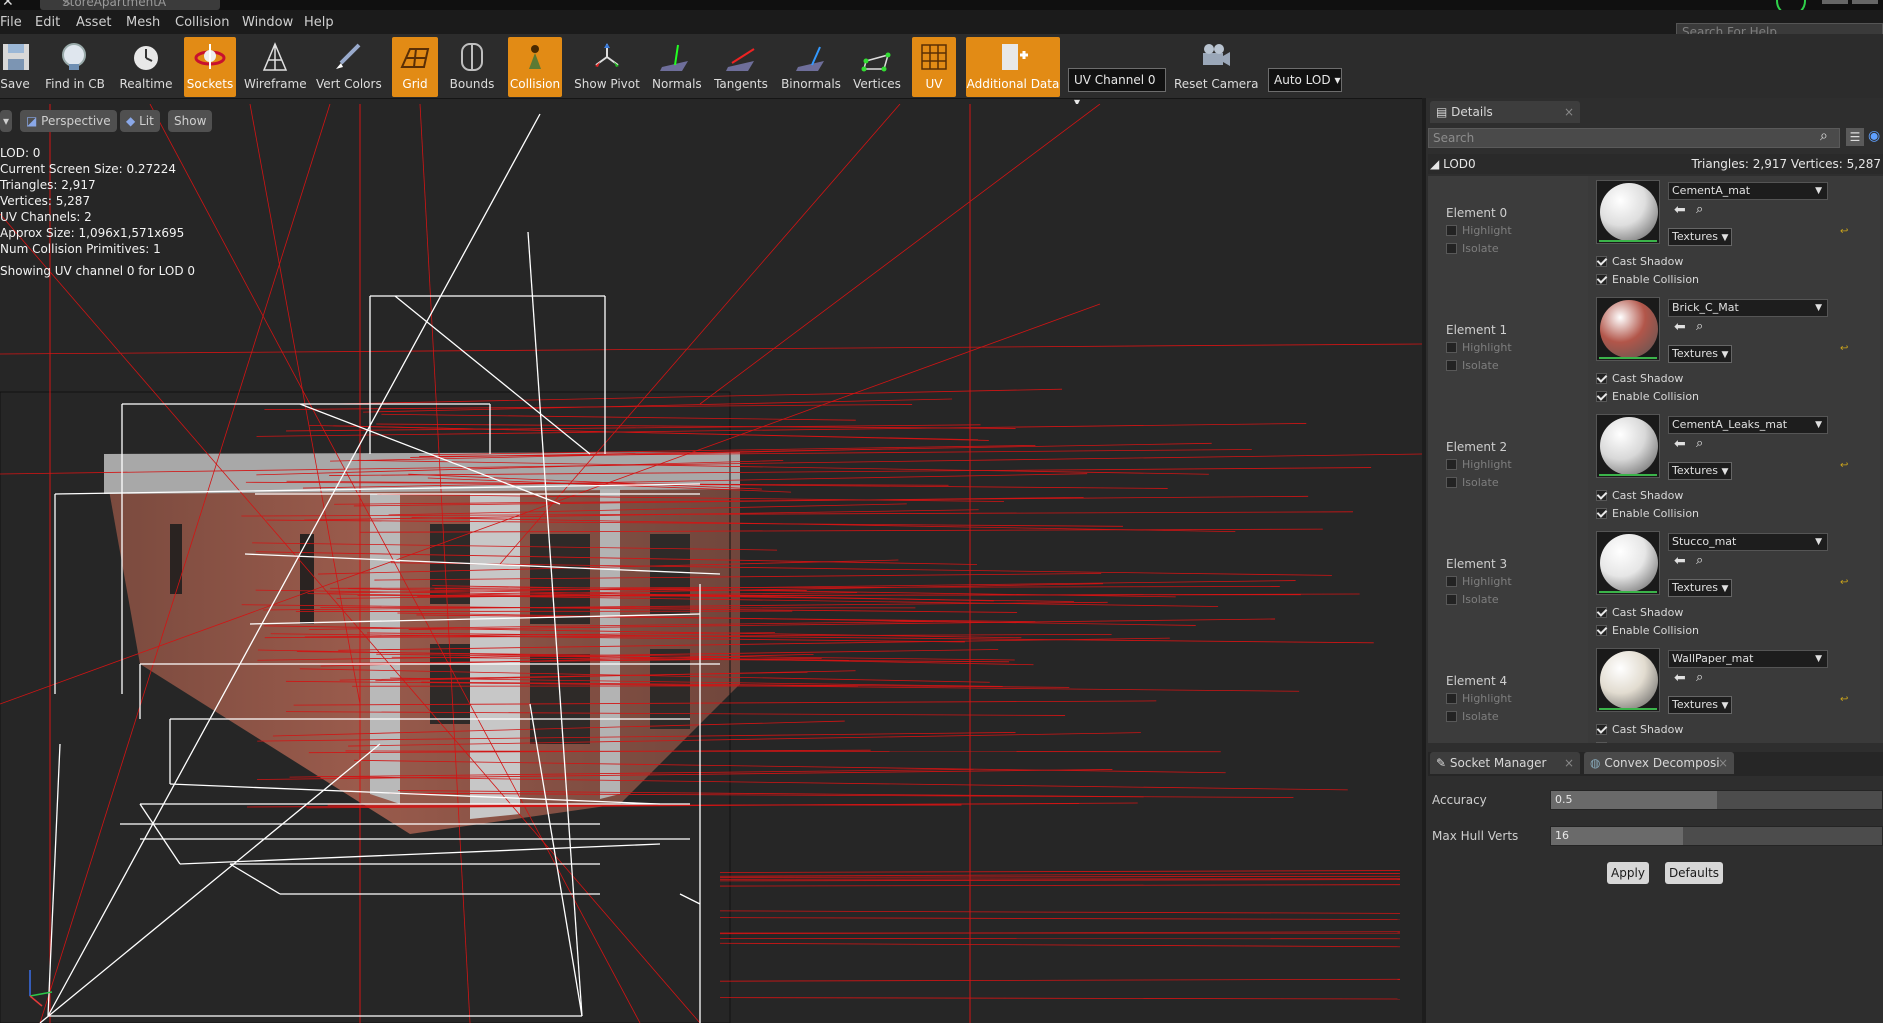 This screenshot has height=1023, width=1883. What do you see at coordinates (1305, 80) in the screenshot?
I see `lod-dropdown: Auto LOD ▾` at bounding box center [1305, 80].